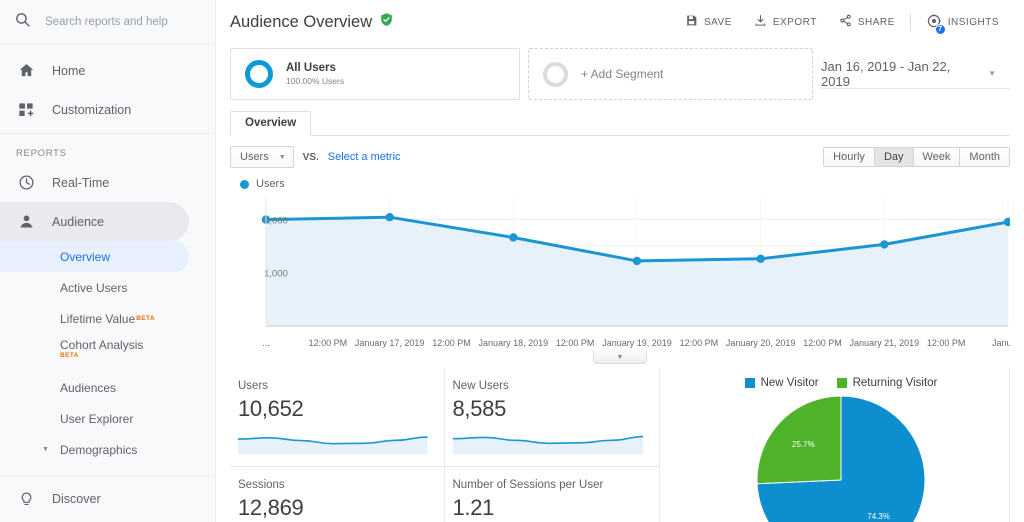  I want to click on add-segment-label: + Add Segment, so click(622, 74).